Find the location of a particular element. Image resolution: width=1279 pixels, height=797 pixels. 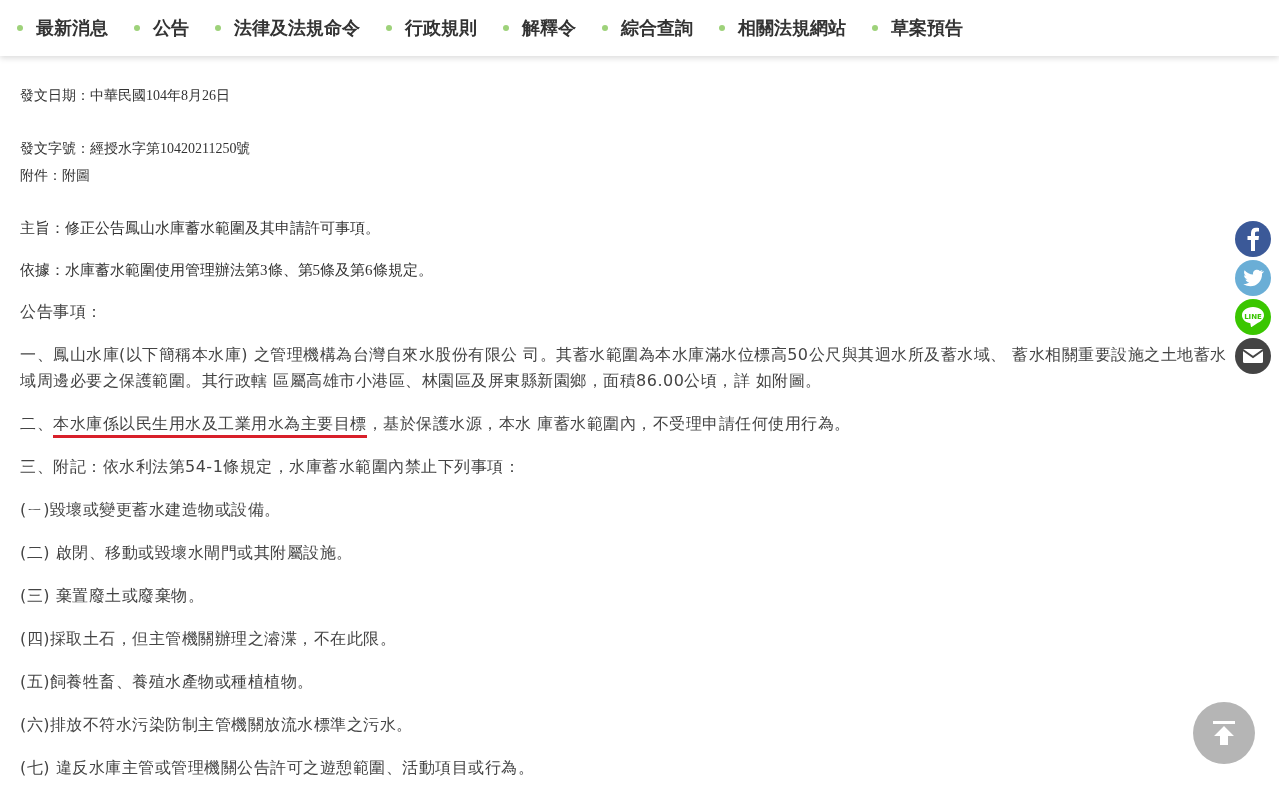

announcement-paragraph: (四)採取土石，但主管機關辦理之濬渫，不在此限。 is located at coordinates (208, 639).